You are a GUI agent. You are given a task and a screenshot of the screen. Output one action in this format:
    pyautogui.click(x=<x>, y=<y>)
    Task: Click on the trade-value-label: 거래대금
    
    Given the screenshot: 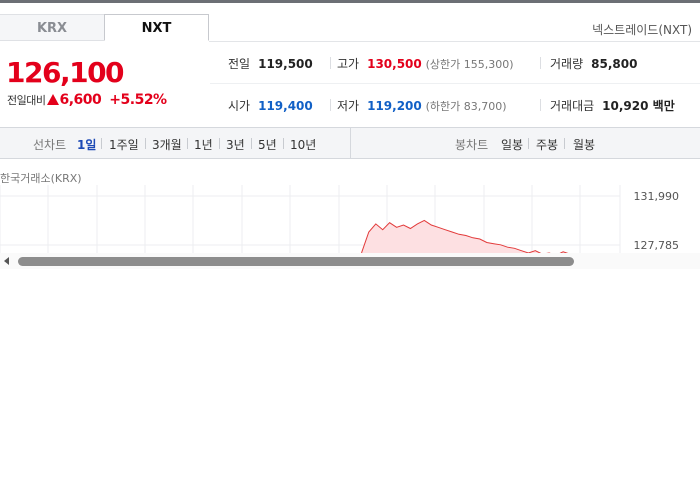 What is the action you would take?
    pyautogui.click(x=572, y=106)
    